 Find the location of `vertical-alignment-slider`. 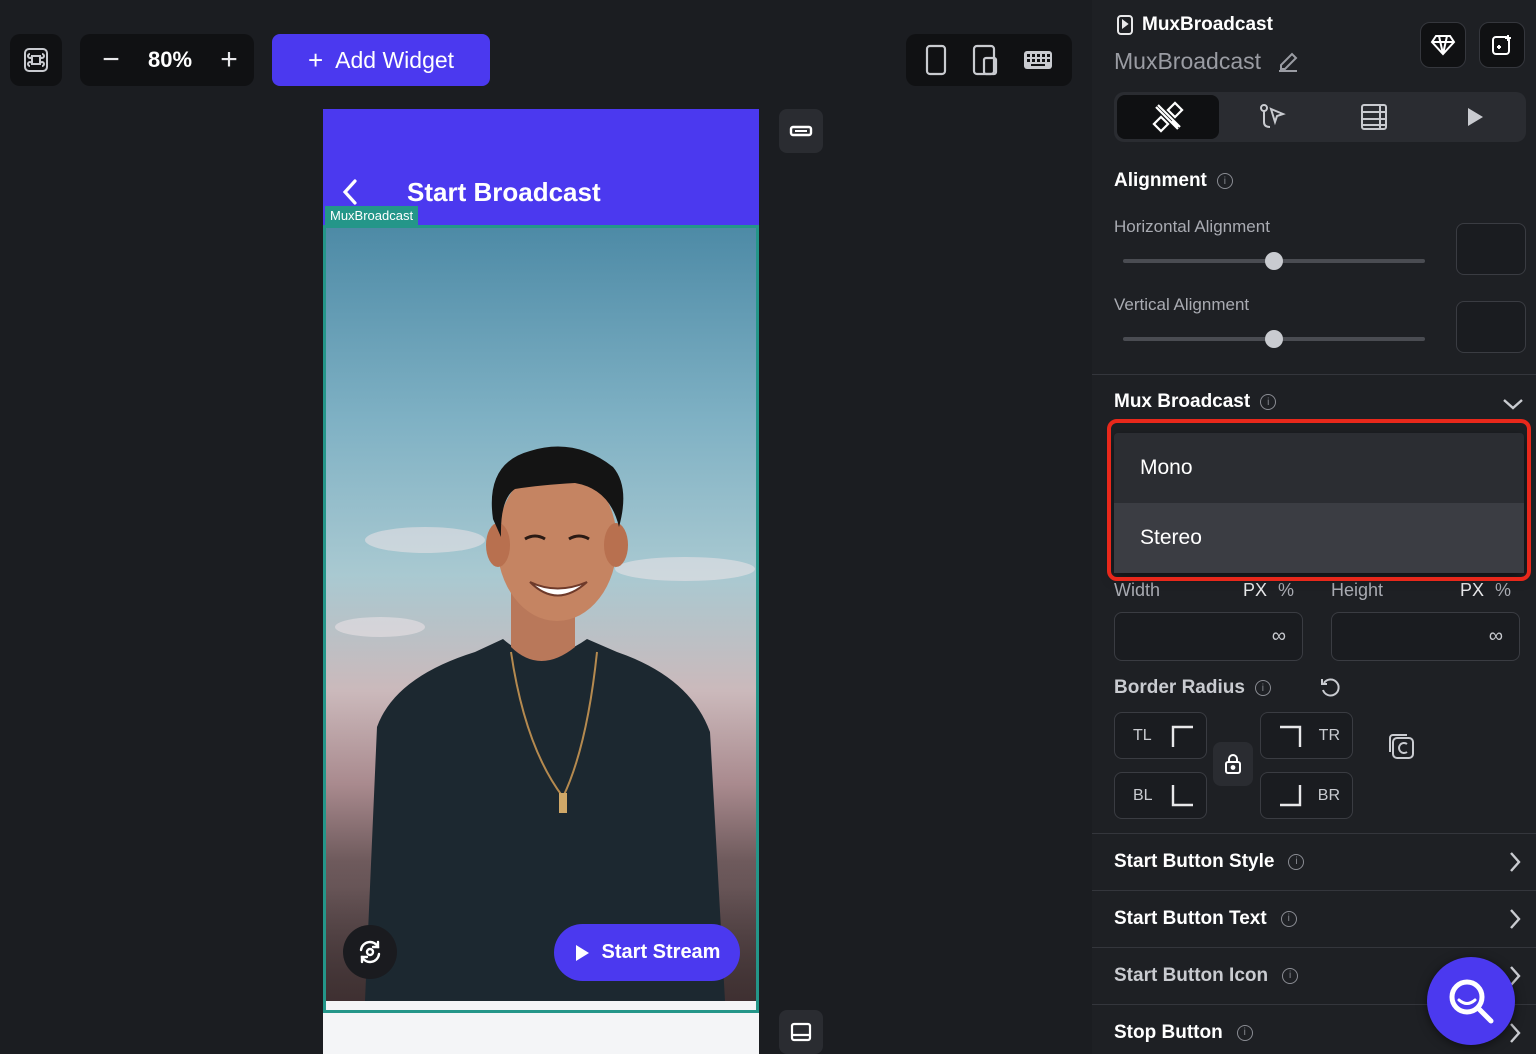

vertical-alignment-slider is located at coordinates (1274, 339).